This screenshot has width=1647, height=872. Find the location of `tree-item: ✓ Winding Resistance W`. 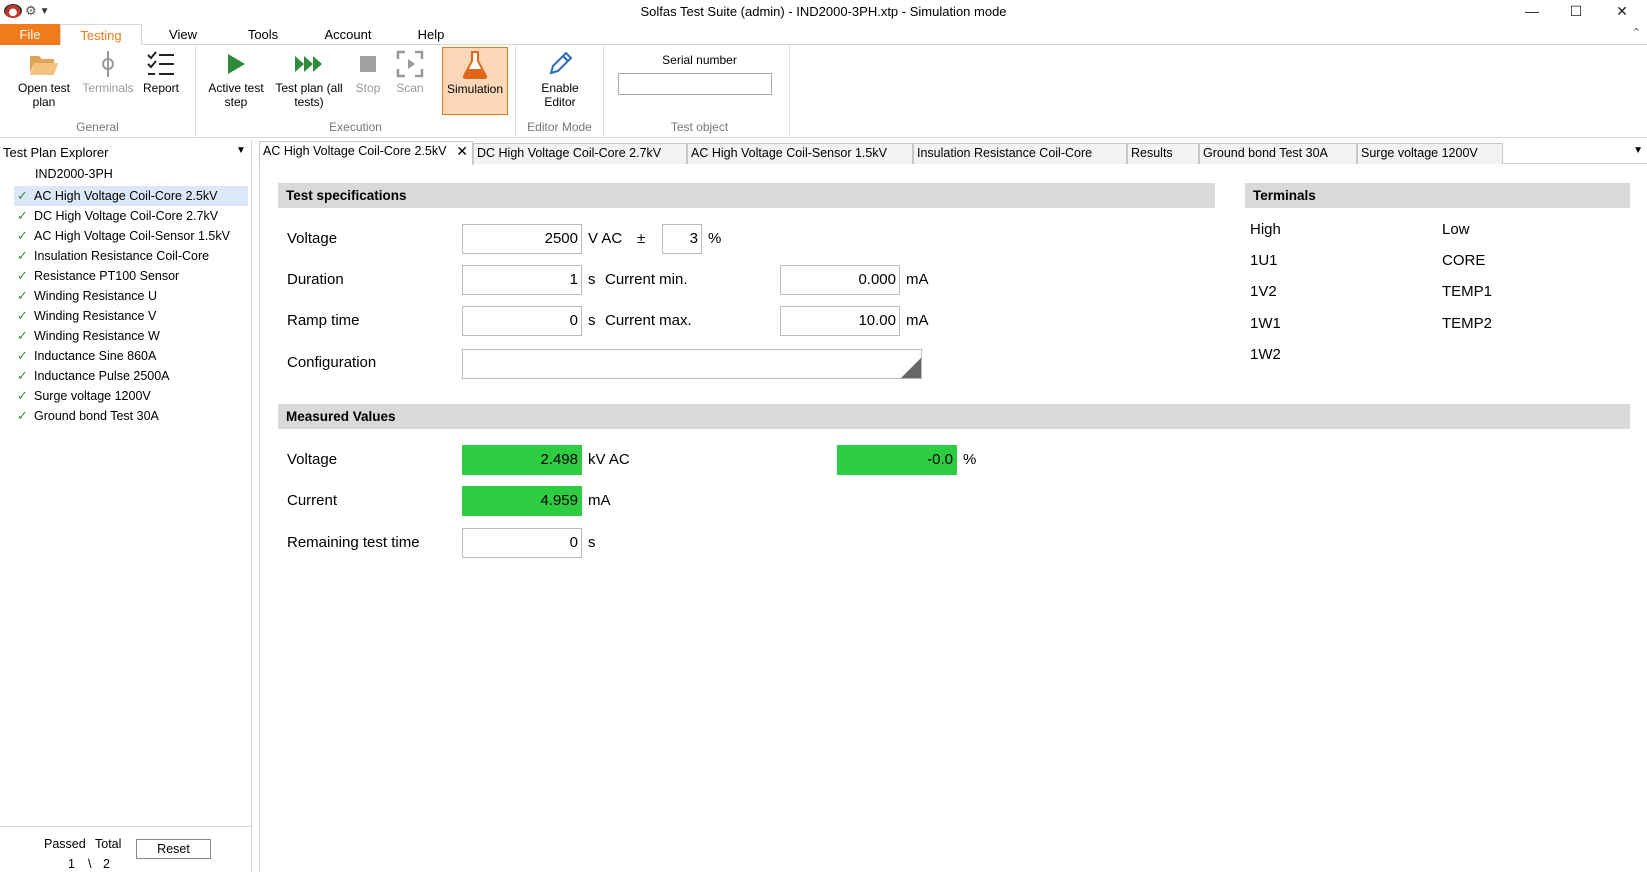

tree-item: ✓ Winding Resistance W is located at coordinates (131, 336).